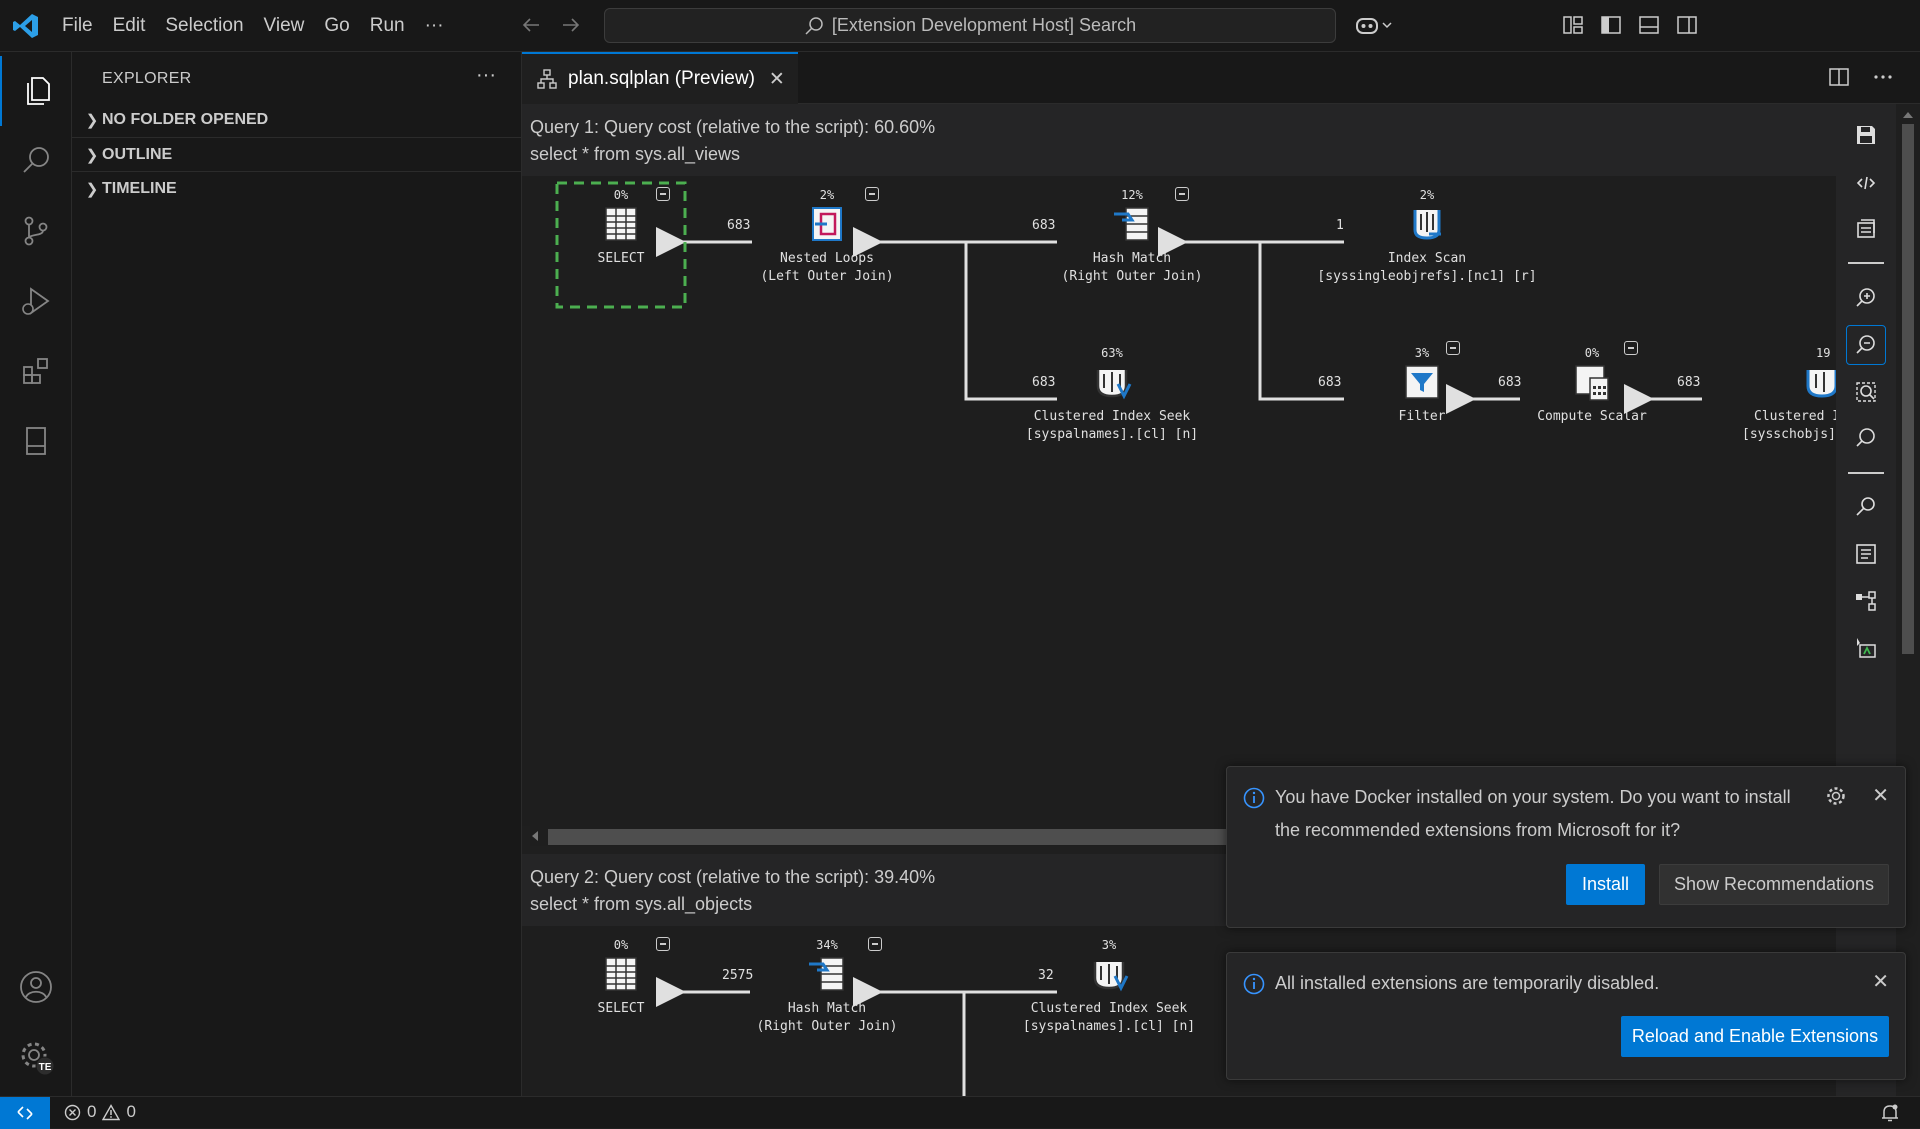 Image resolution: width=1920 pixels, height=1129 pixels. I want to click on install-button: Install, so click(1605, 884).